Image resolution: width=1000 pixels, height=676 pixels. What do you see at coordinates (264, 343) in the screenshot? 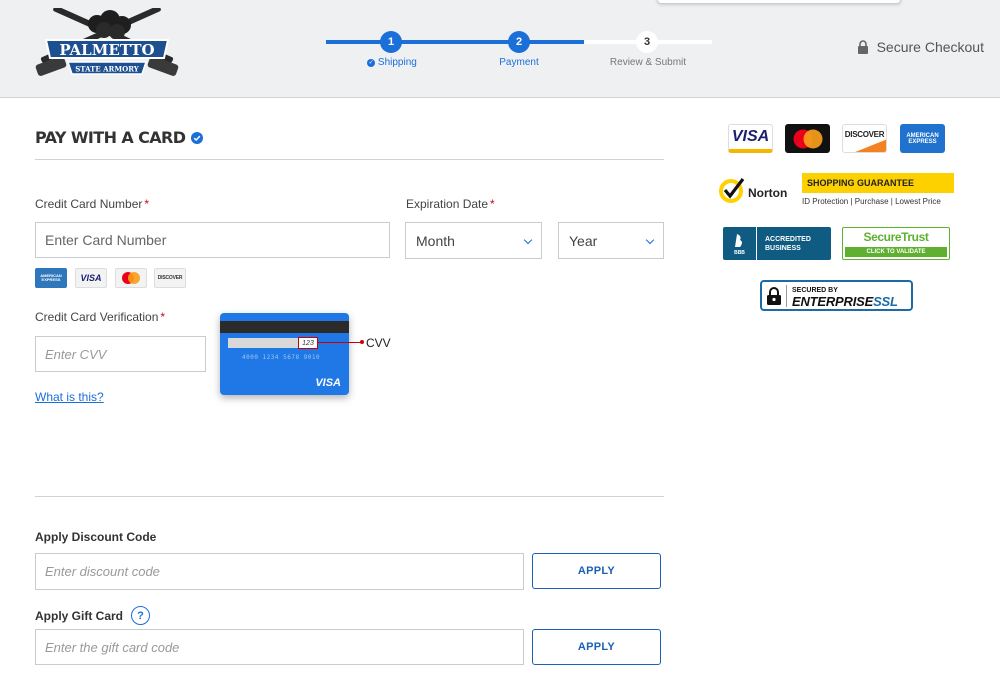
I see `signature-strip` at bounding box center [264, 343].